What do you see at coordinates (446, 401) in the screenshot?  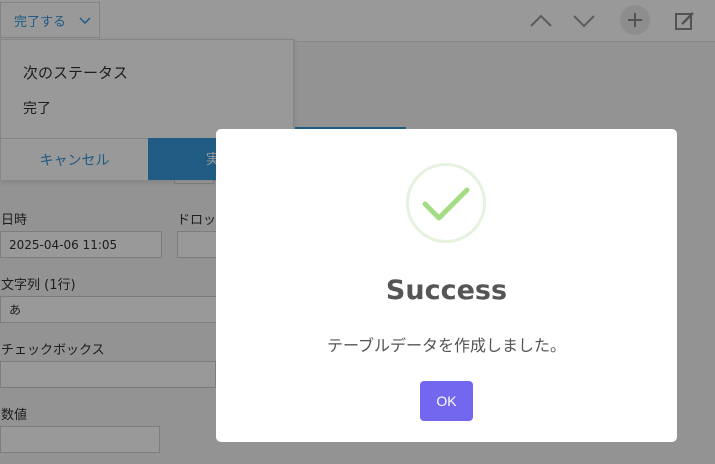 I see `ok-button: OK` at bounding box center [446, 401].